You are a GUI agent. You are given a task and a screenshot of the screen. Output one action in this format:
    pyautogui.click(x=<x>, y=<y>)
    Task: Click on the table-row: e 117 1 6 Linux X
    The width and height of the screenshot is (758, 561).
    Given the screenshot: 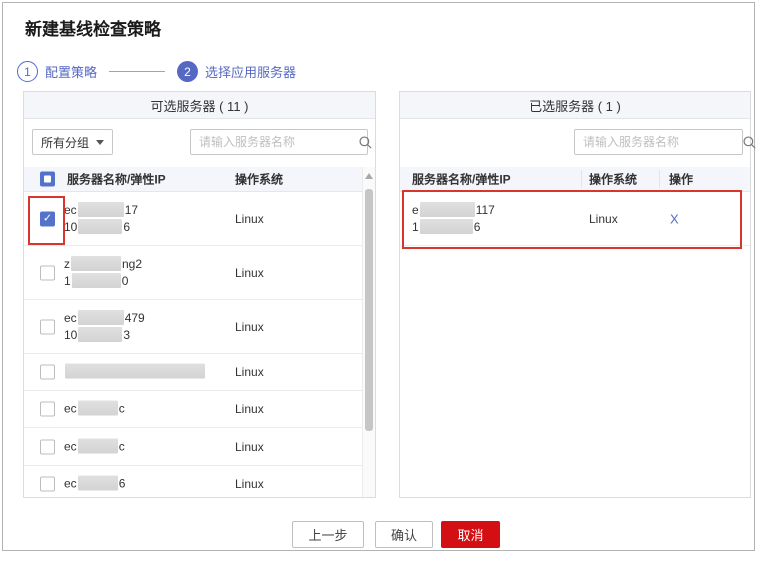 What is the action you would take?
    pyautogui.click(x=575, y=219)
    